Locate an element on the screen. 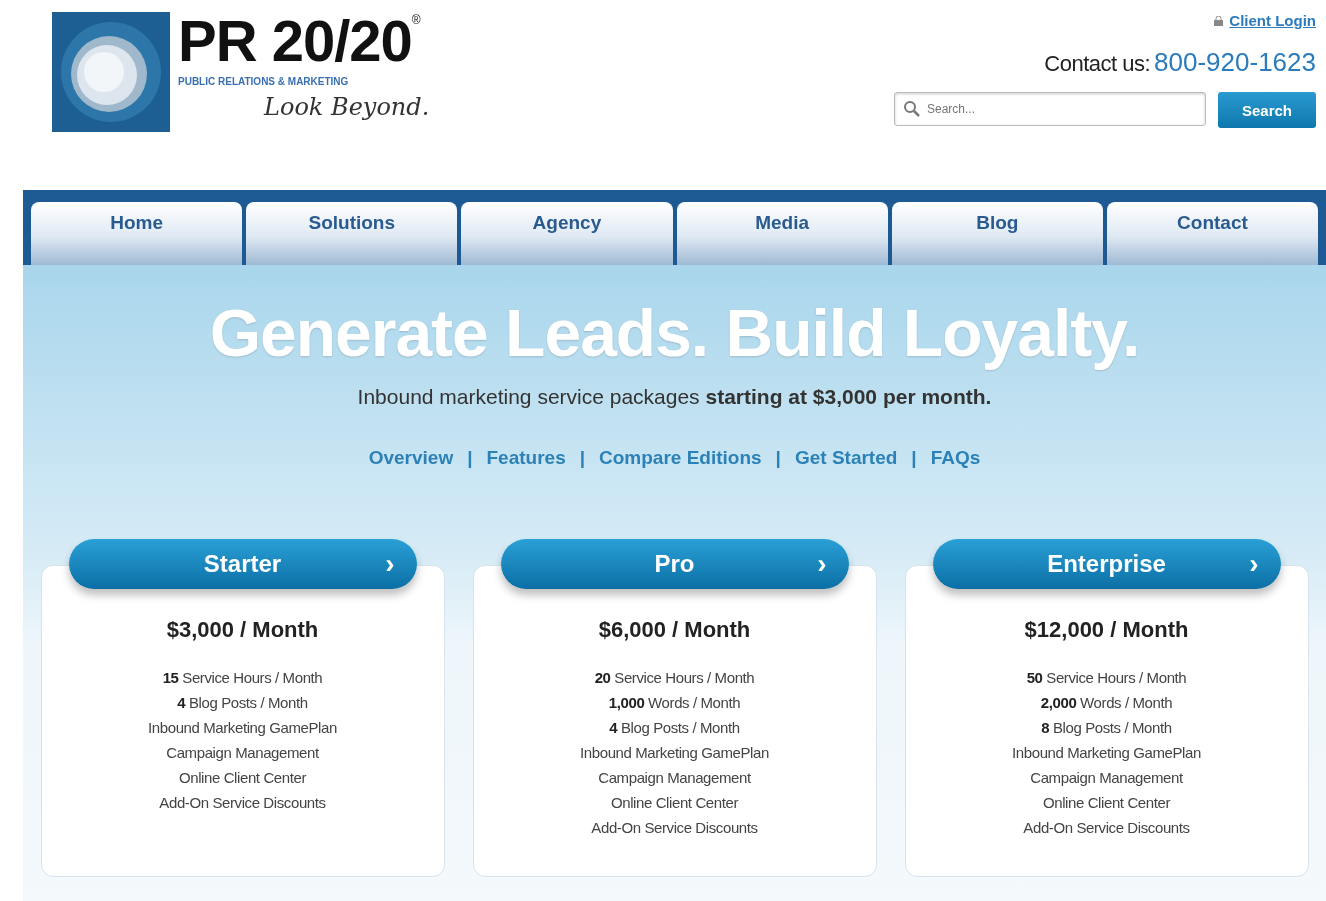 Image resolution: width=1326 pixels, height=901 pixels. plan-button: Pro › is located at coordinates (674, 564).